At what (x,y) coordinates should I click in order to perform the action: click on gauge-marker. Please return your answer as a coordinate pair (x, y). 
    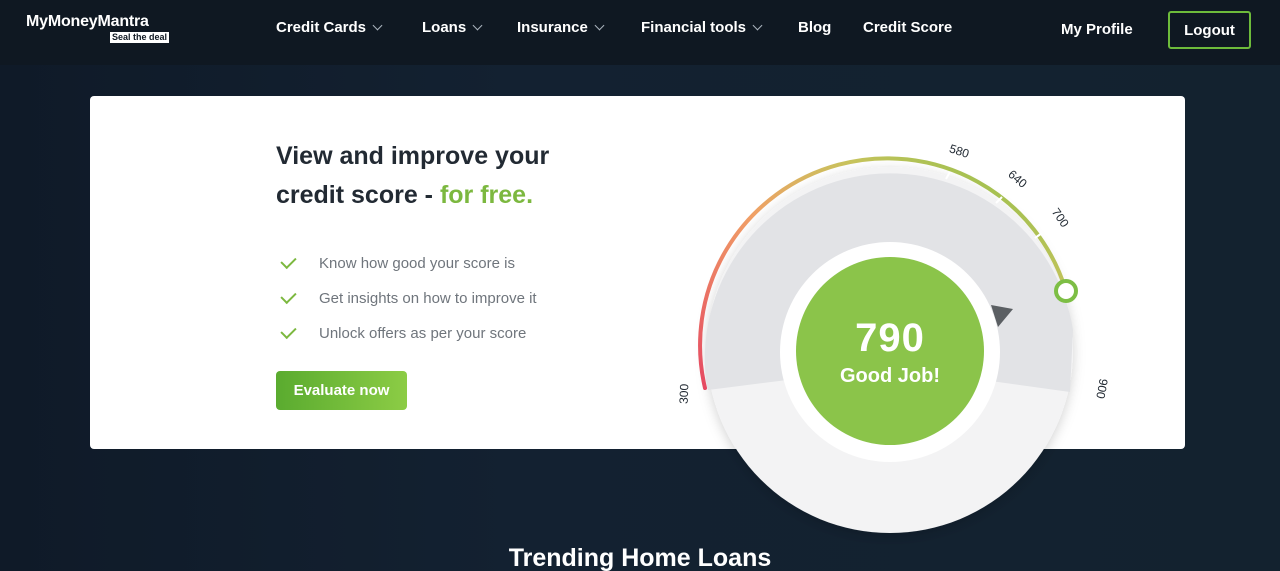
    Looking at the image, I should click on (1066, 291).